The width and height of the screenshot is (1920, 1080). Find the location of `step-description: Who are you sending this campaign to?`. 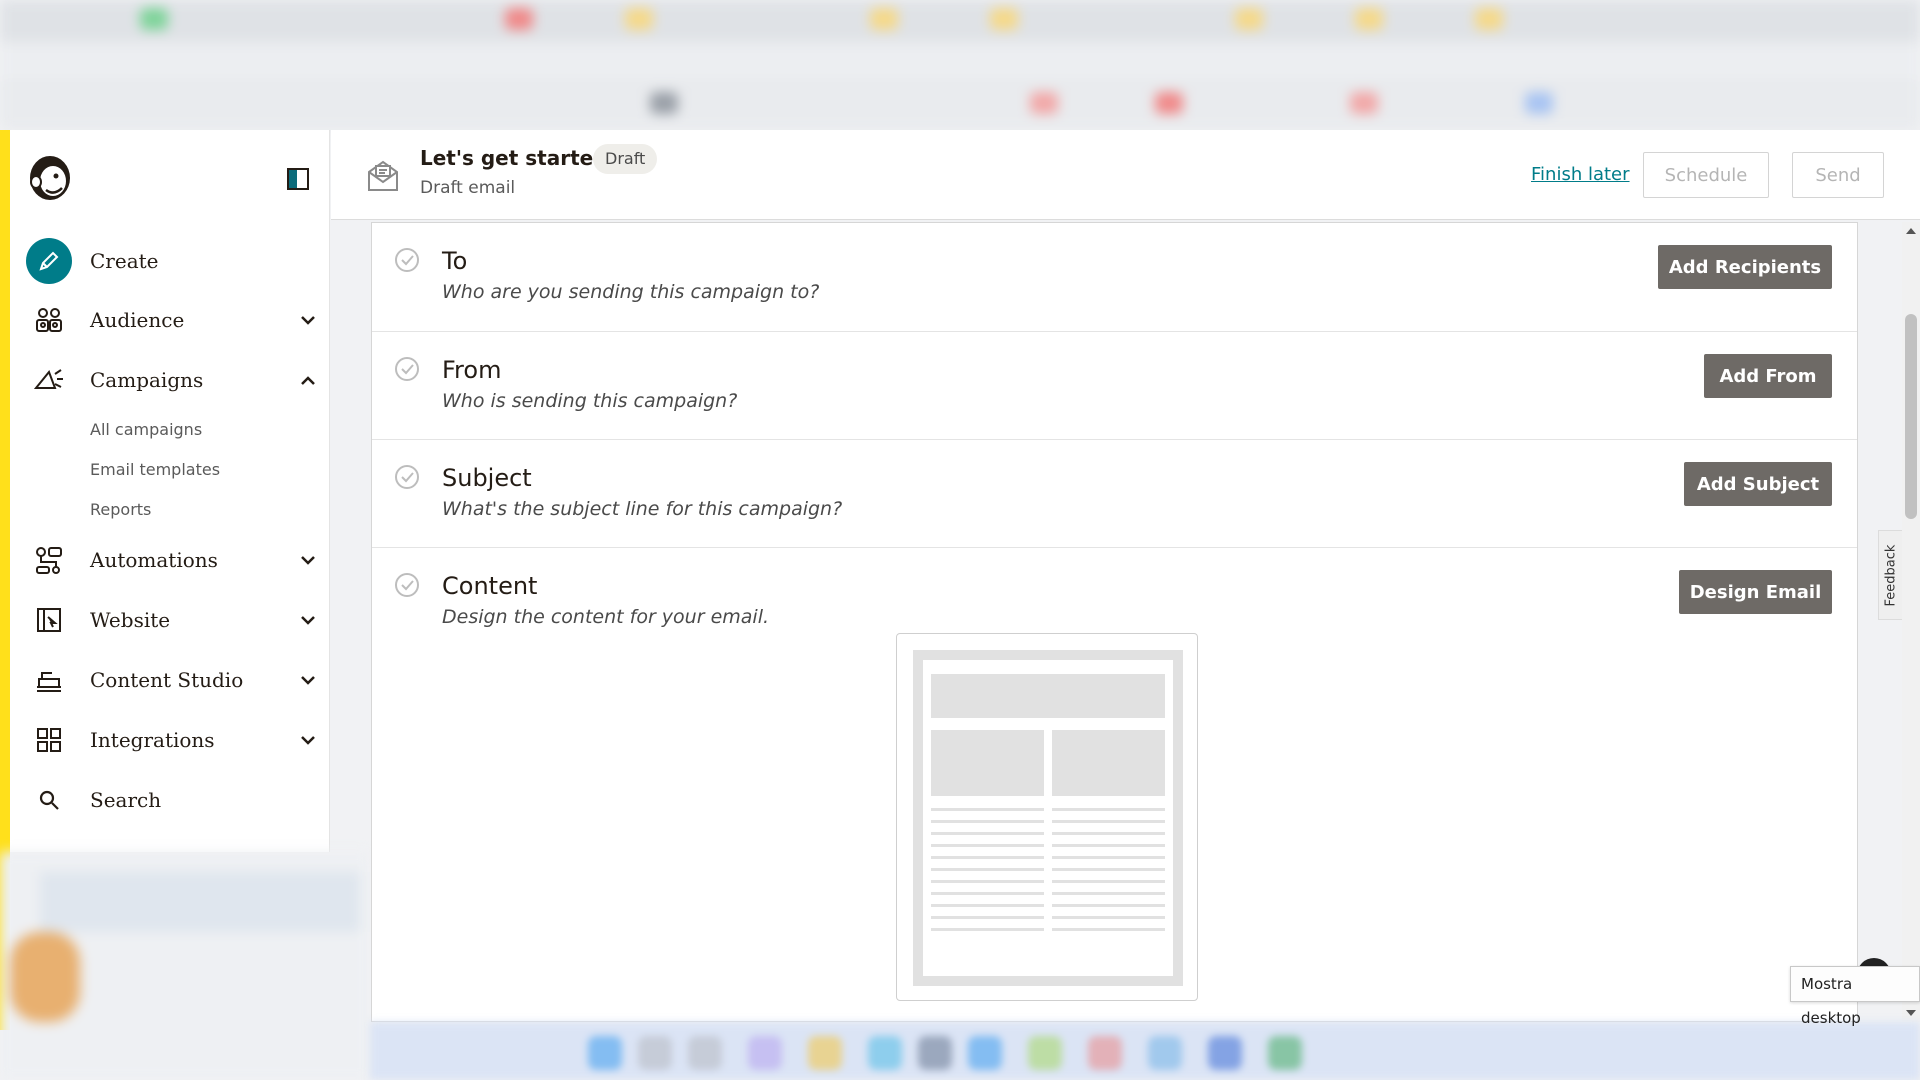

step-description: Who are you sending this campaign to? is located at coordinates (631, 292).